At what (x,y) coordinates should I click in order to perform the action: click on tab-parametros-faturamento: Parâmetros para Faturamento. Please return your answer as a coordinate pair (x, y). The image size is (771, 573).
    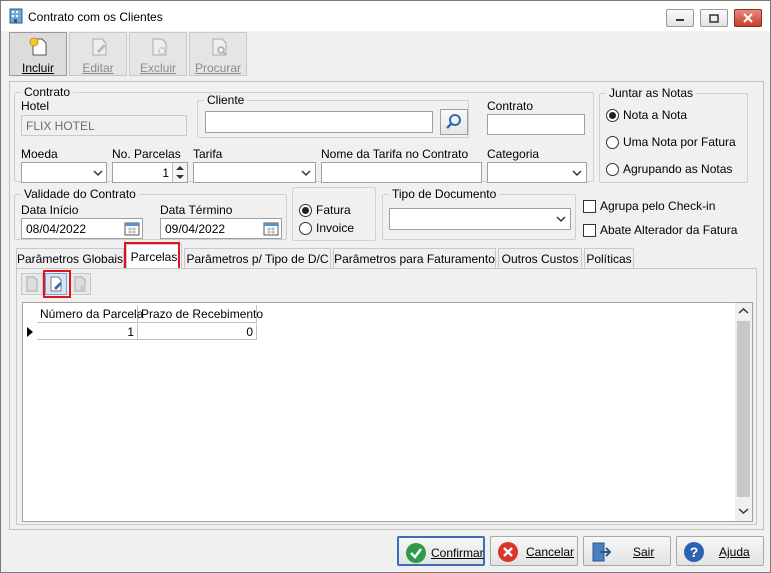
    Looking at the image, I should click on (414, 258).